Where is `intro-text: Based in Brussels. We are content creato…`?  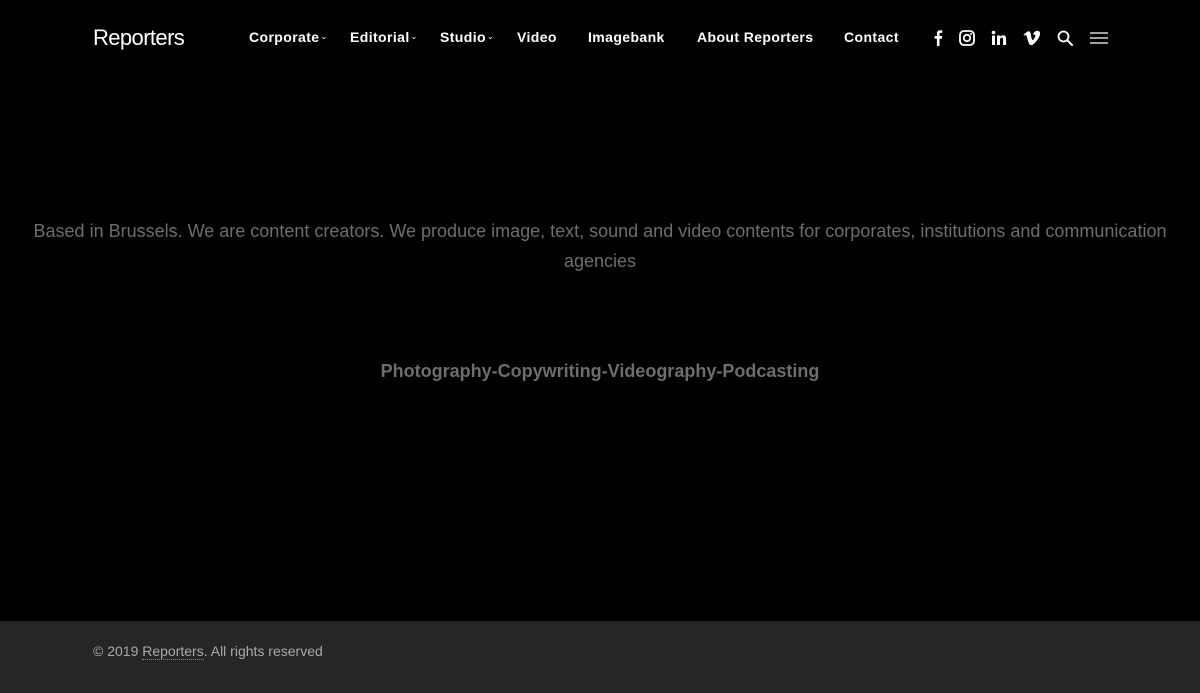
intro-text: Based in Brussels. We are content creato… is located at coordinates (600, 246).